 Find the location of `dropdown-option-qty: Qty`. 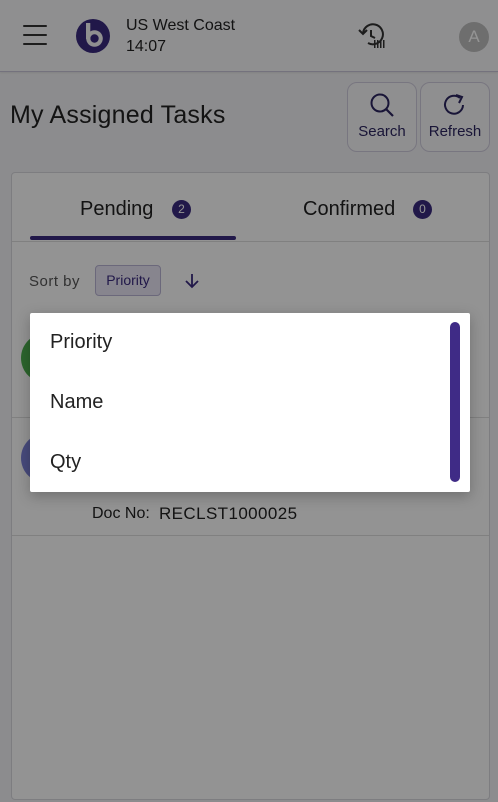

dropdown-option-qty: Qty is located at coordinates (240, 463).